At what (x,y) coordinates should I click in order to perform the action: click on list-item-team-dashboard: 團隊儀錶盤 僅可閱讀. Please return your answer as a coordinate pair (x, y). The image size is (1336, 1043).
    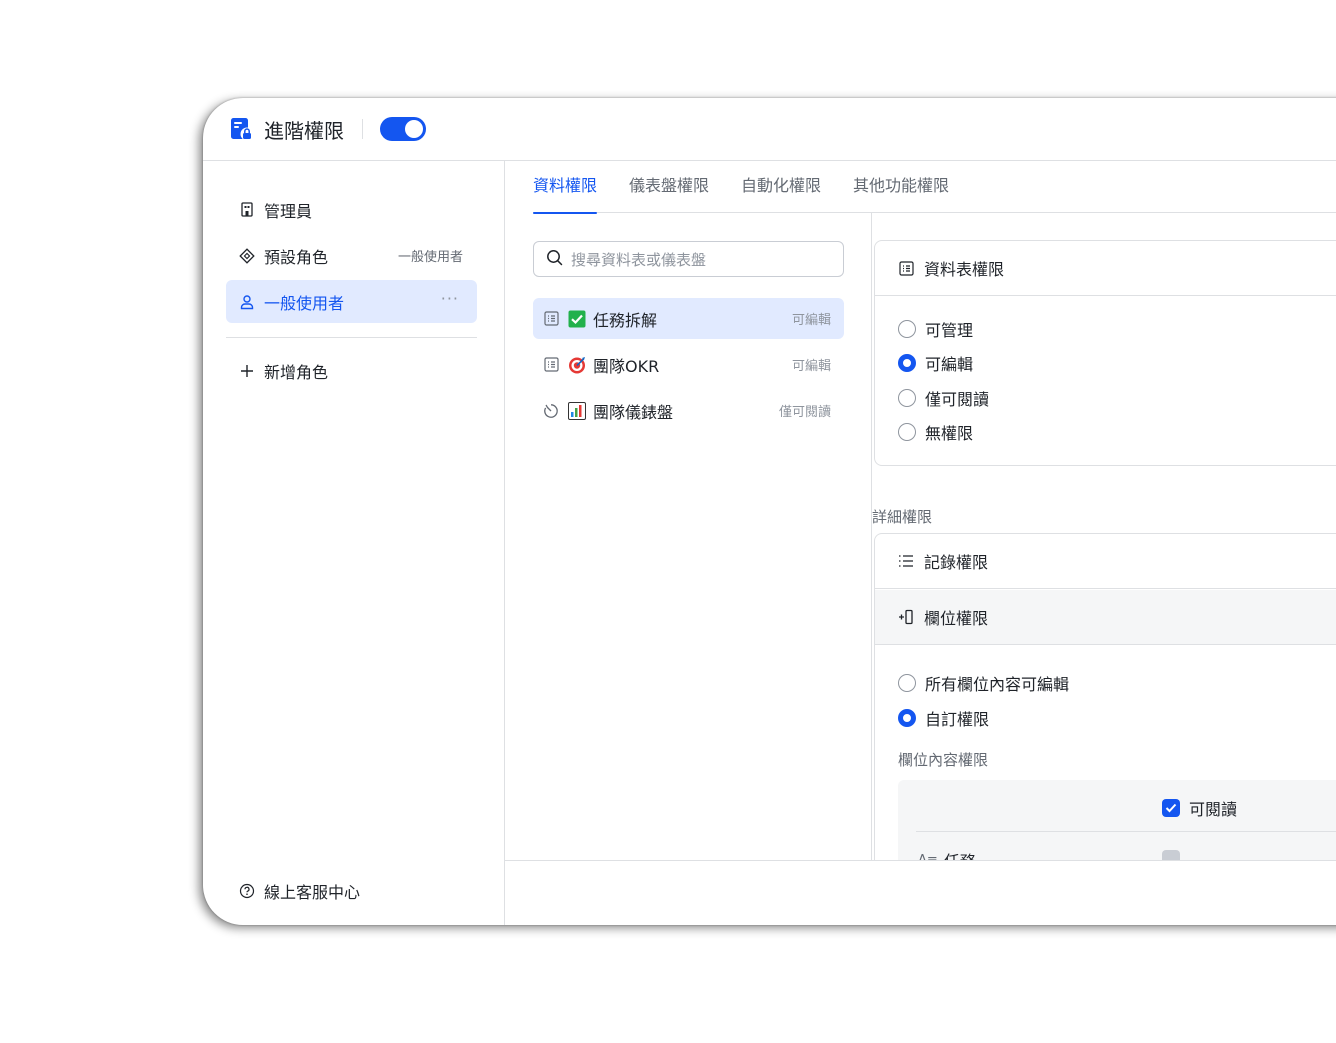
    Looking at the image, I should click on (688, 410).